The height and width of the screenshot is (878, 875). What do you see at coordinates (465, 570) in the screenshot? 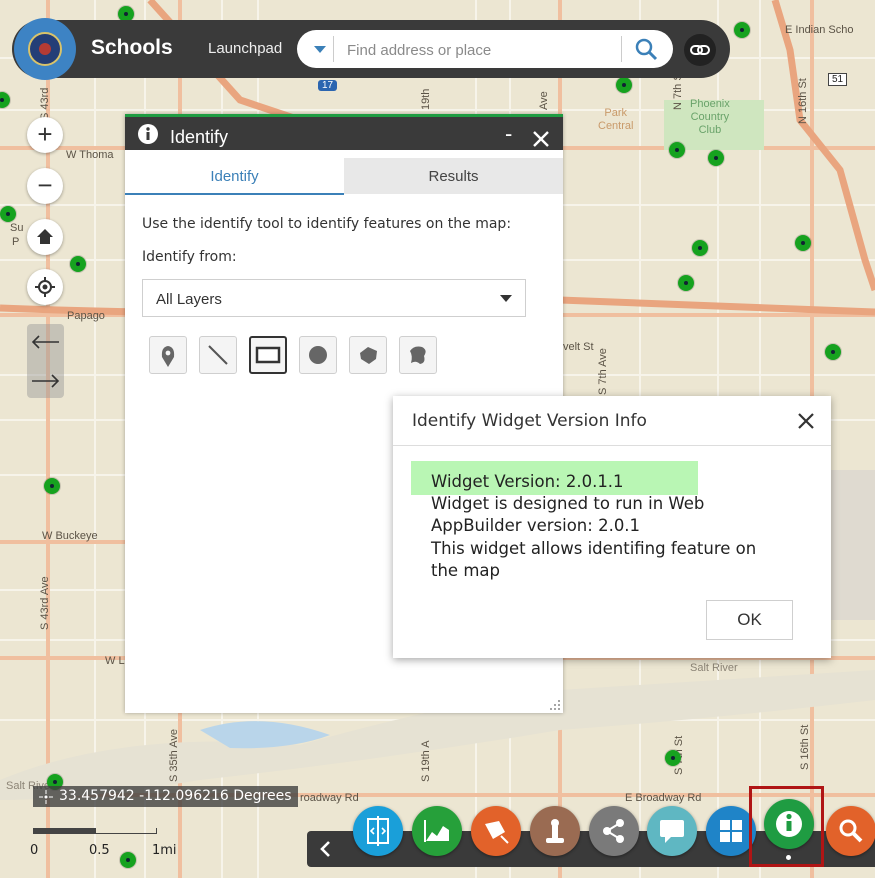
I see `dialog-line: the map` at bounding box center [465, 570].